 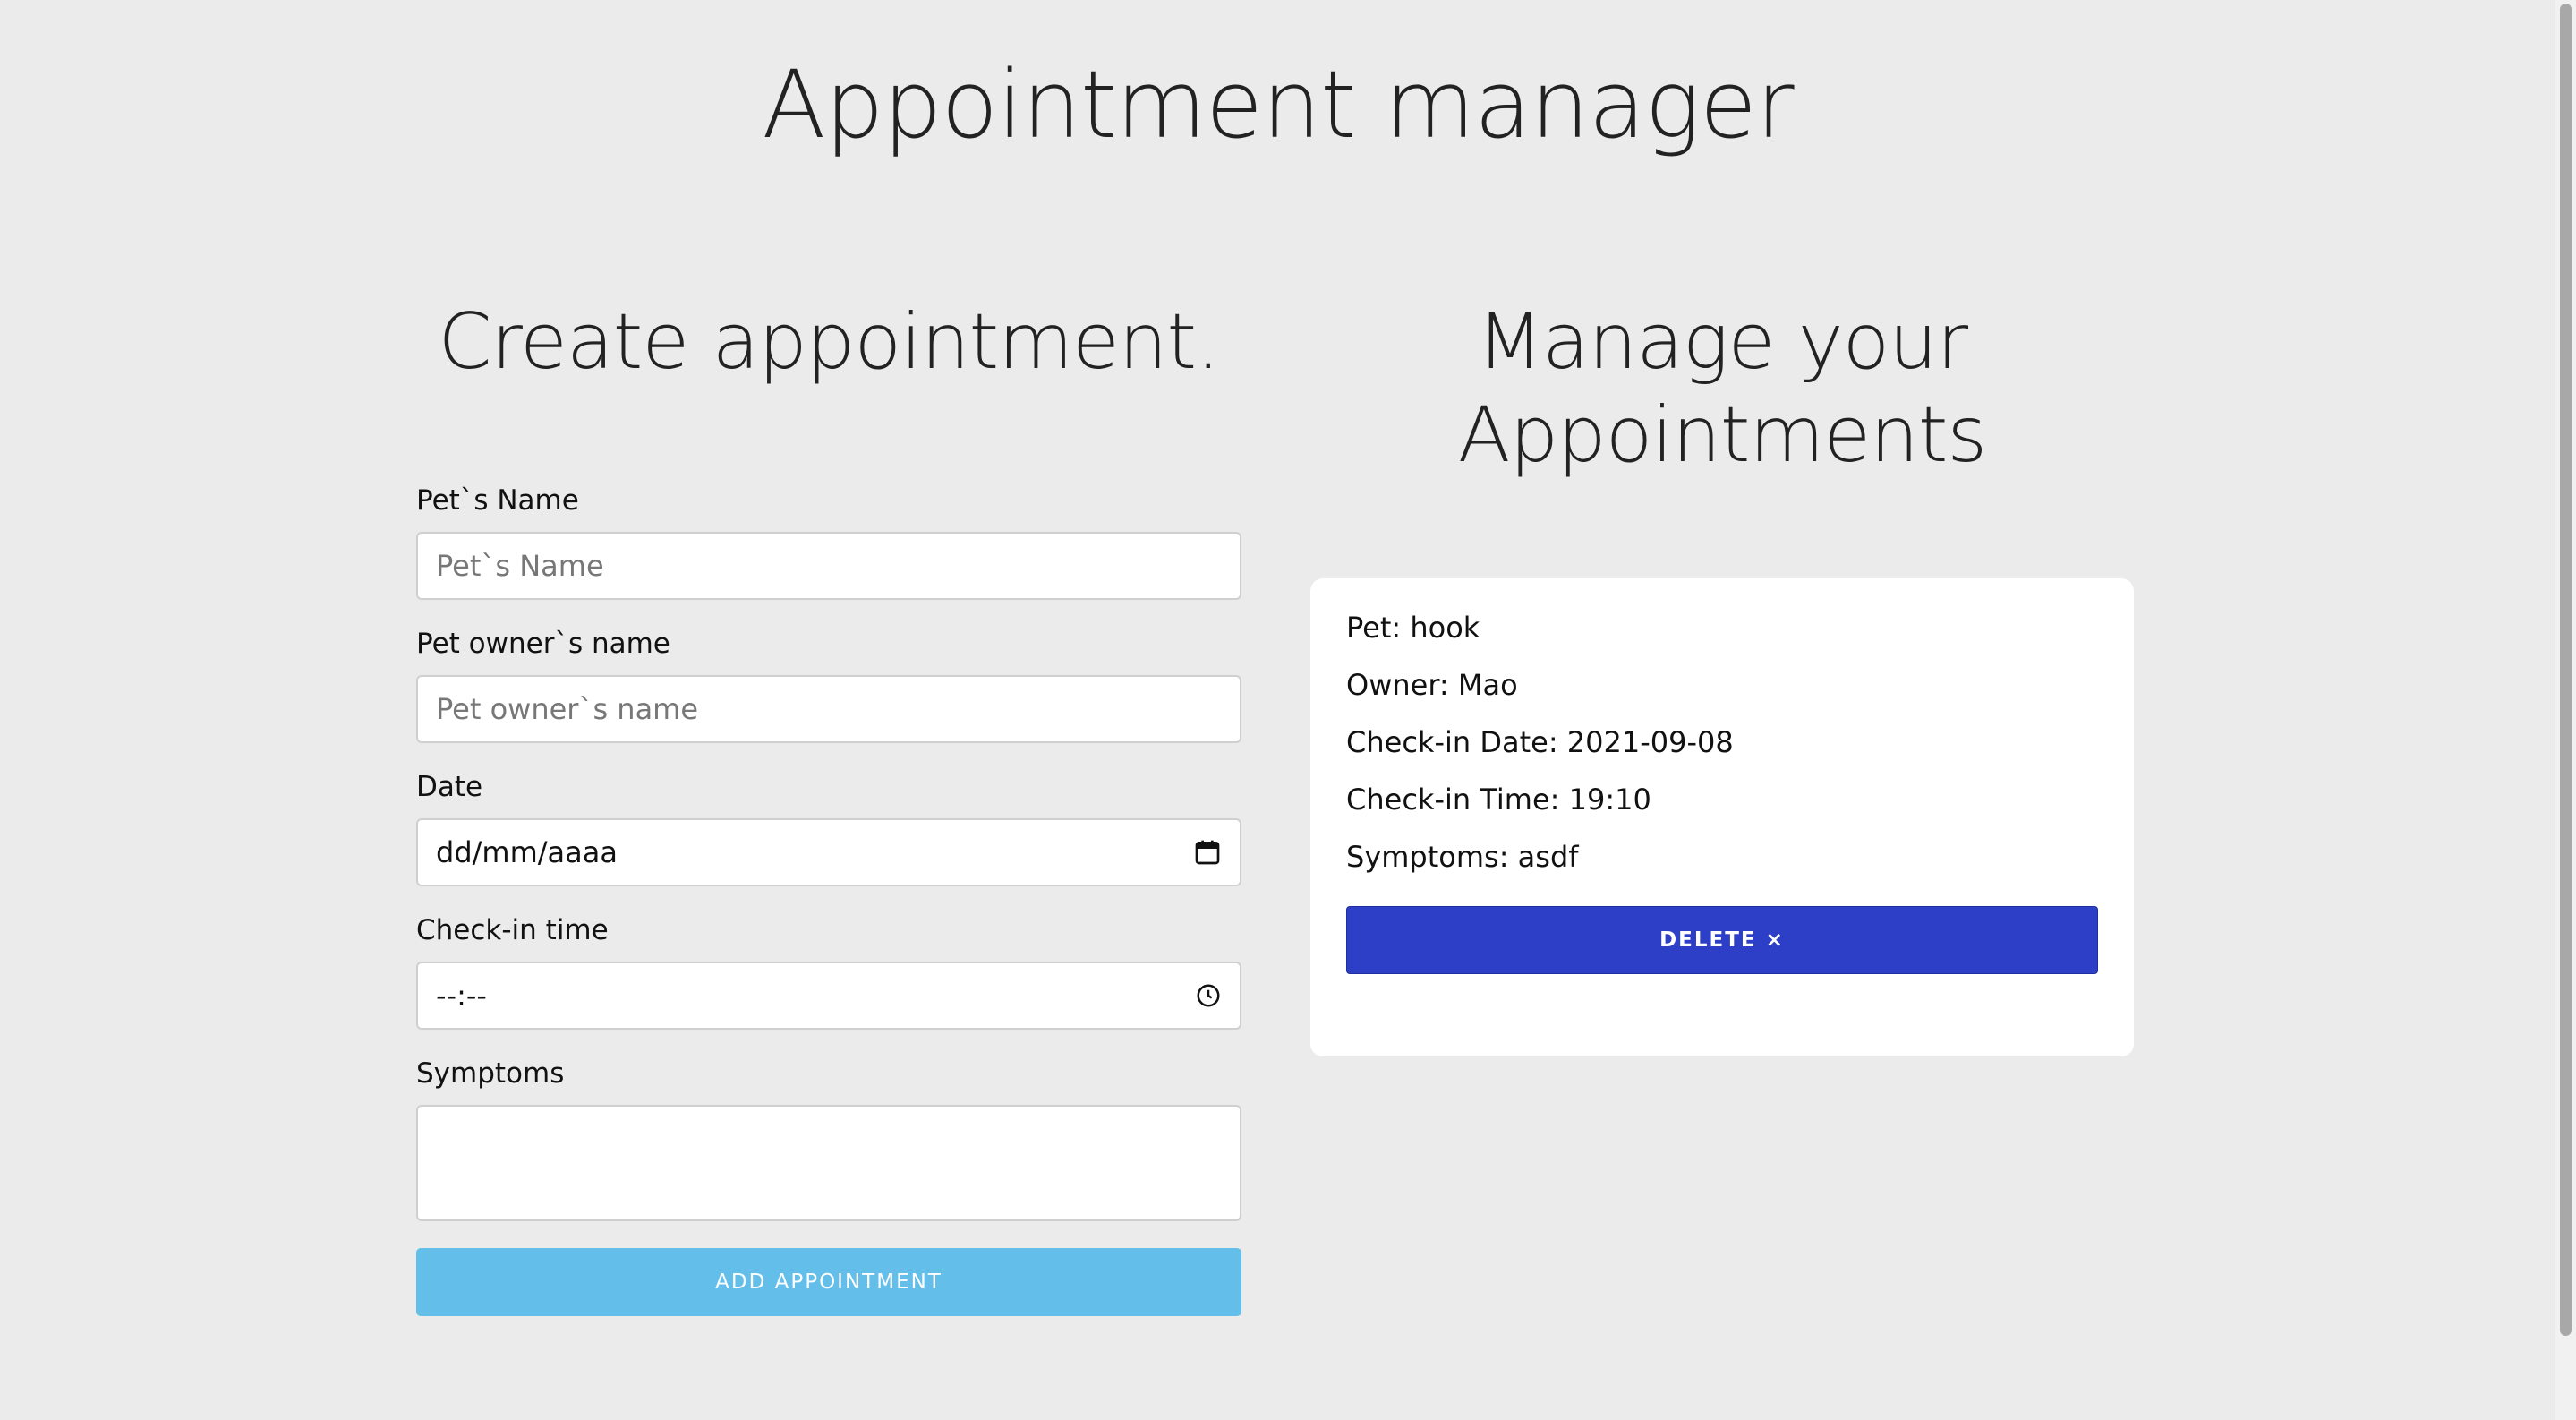 What do you see at coordinates (1445, 628) in the screenshot?
I see `appointment-pet-value: hook` at bounding box center [1445, 628].